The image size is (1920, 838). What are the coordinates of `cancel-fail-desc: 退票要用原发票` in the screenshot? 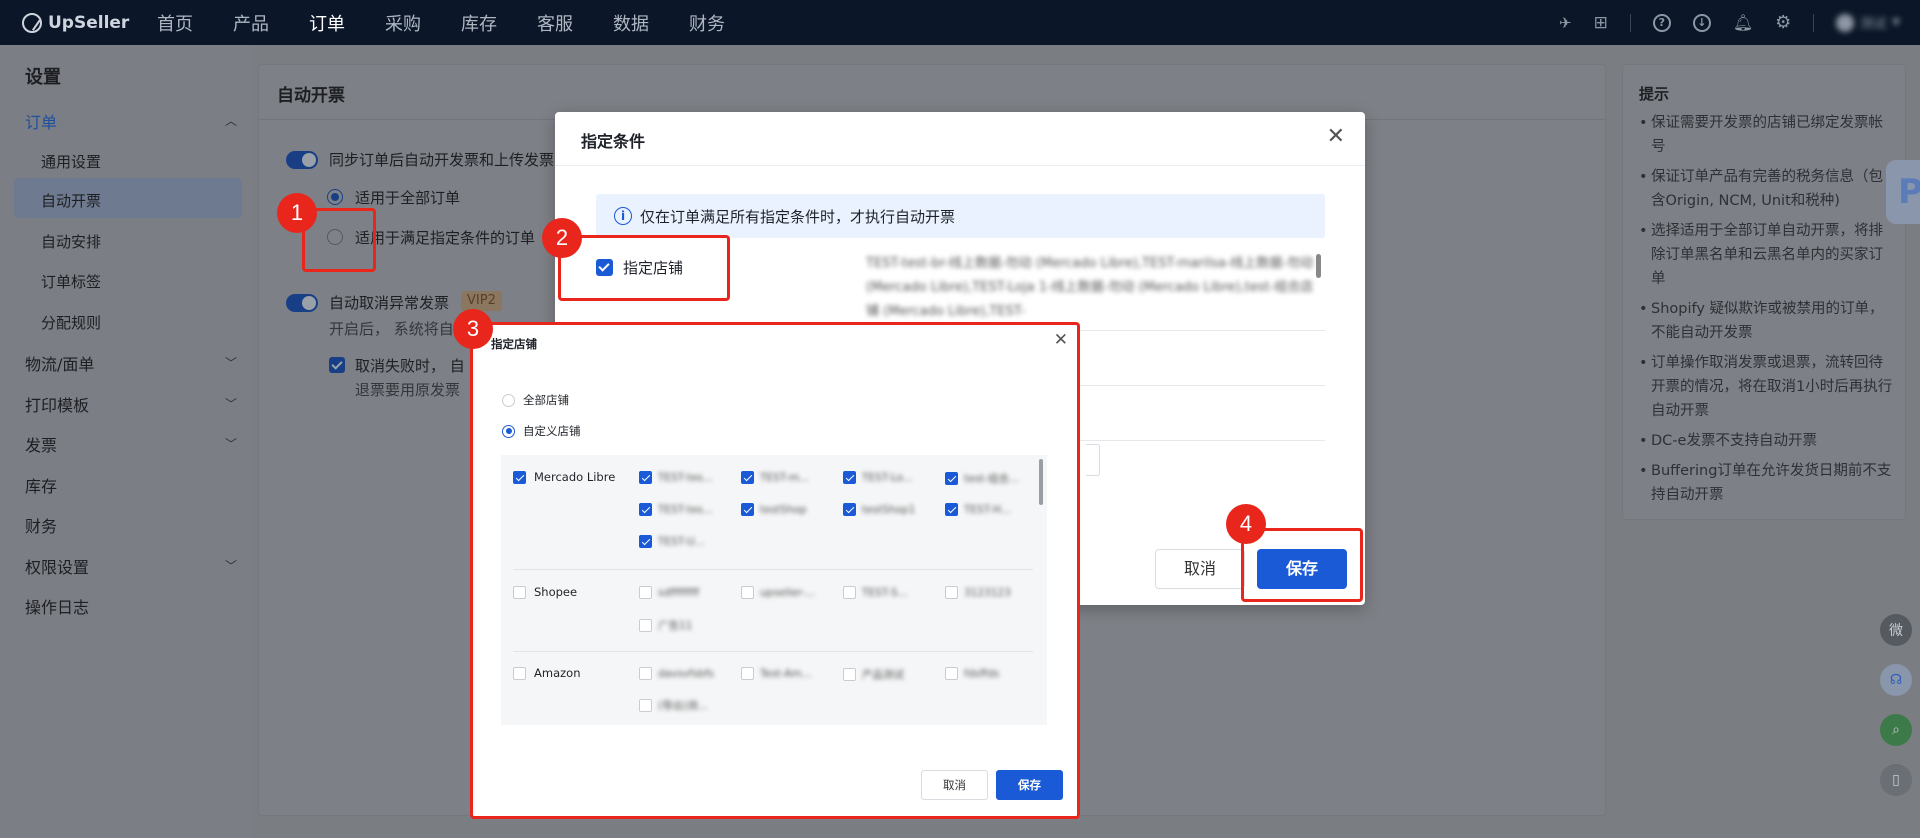 It's located at (408, 390).